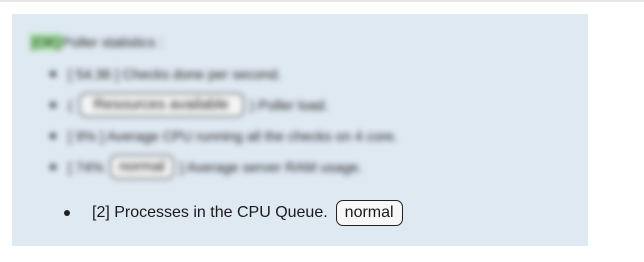  Describe the element at coordinates (175, 73) in the screenshot. I see `item-text: [ 54.36 ] Checks done per second.` at that location.